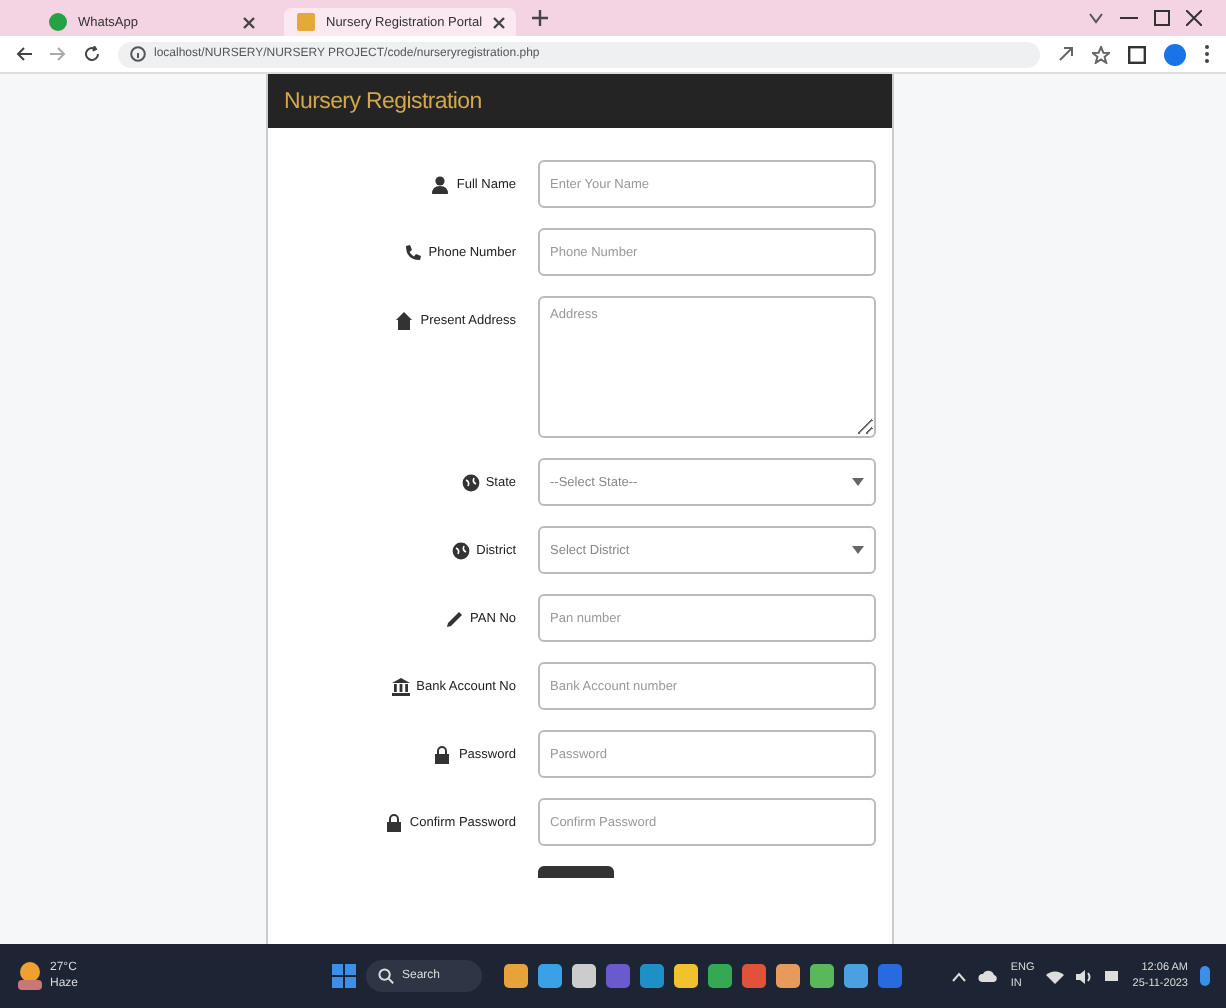 Image resolution: width=1226 pixels, height=1008 pixels. What do you see at coordinates (1137, 54) in the screenshot?
I see `sidebar-icon` at bounding box center [1137, 54].